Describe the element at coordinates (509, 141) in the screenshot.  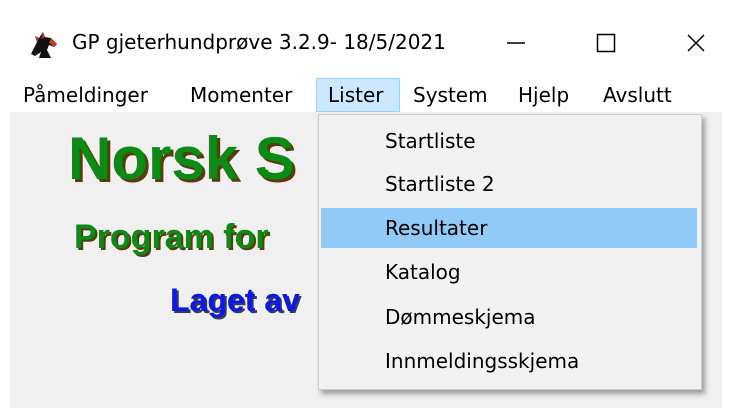
I see `menu-item-startliste: Startliste` at that location.